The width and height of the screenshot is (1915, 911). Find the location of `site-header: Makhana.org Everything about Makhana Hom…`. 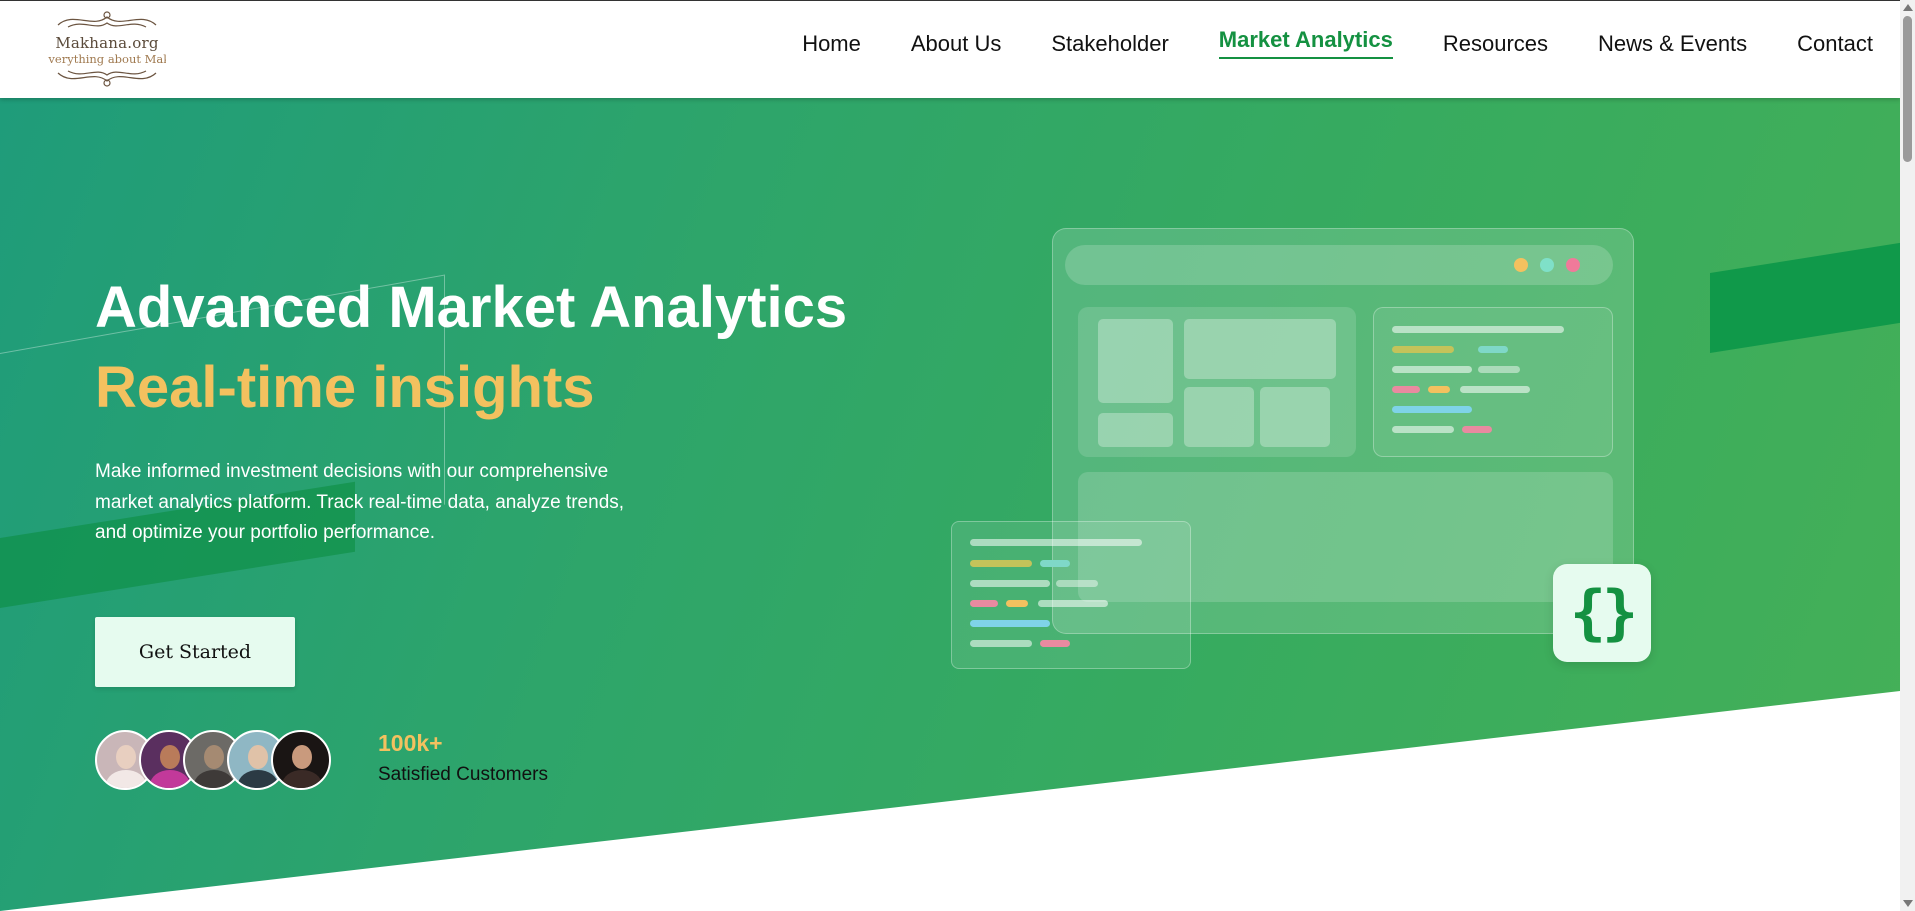

site-header: Makhana.org Everything about Makhana Hom… is located at coordinates (950, 49).